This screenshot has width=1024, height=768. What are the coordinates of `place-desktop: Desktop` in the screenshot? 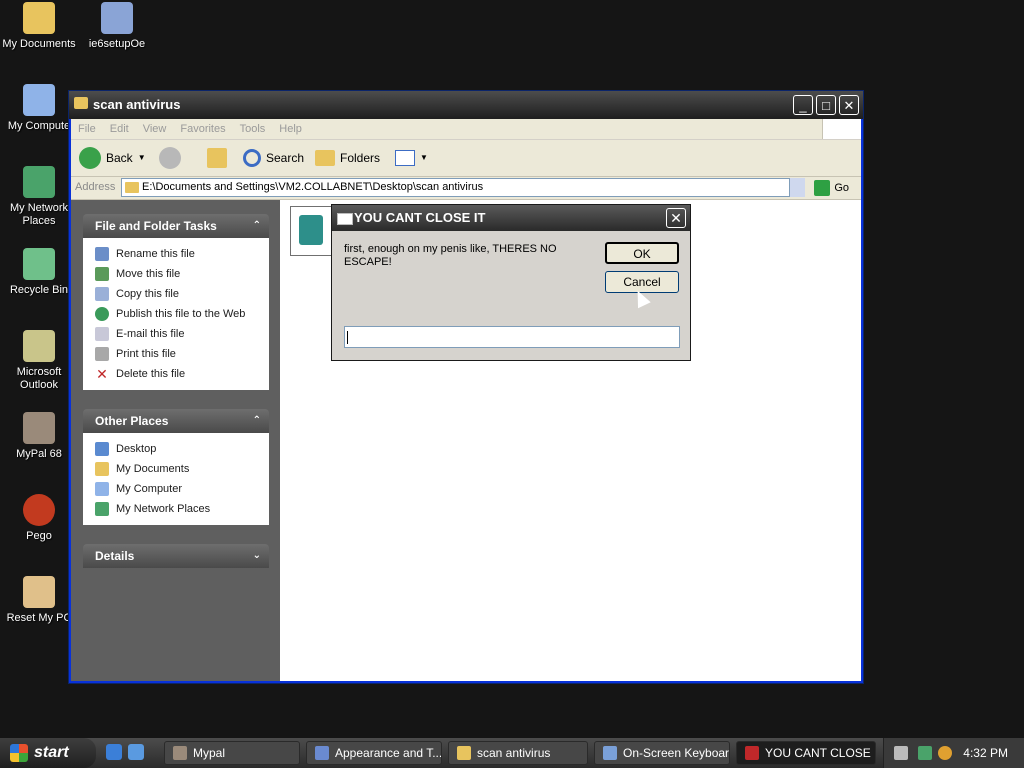 It's located at (182, 449).